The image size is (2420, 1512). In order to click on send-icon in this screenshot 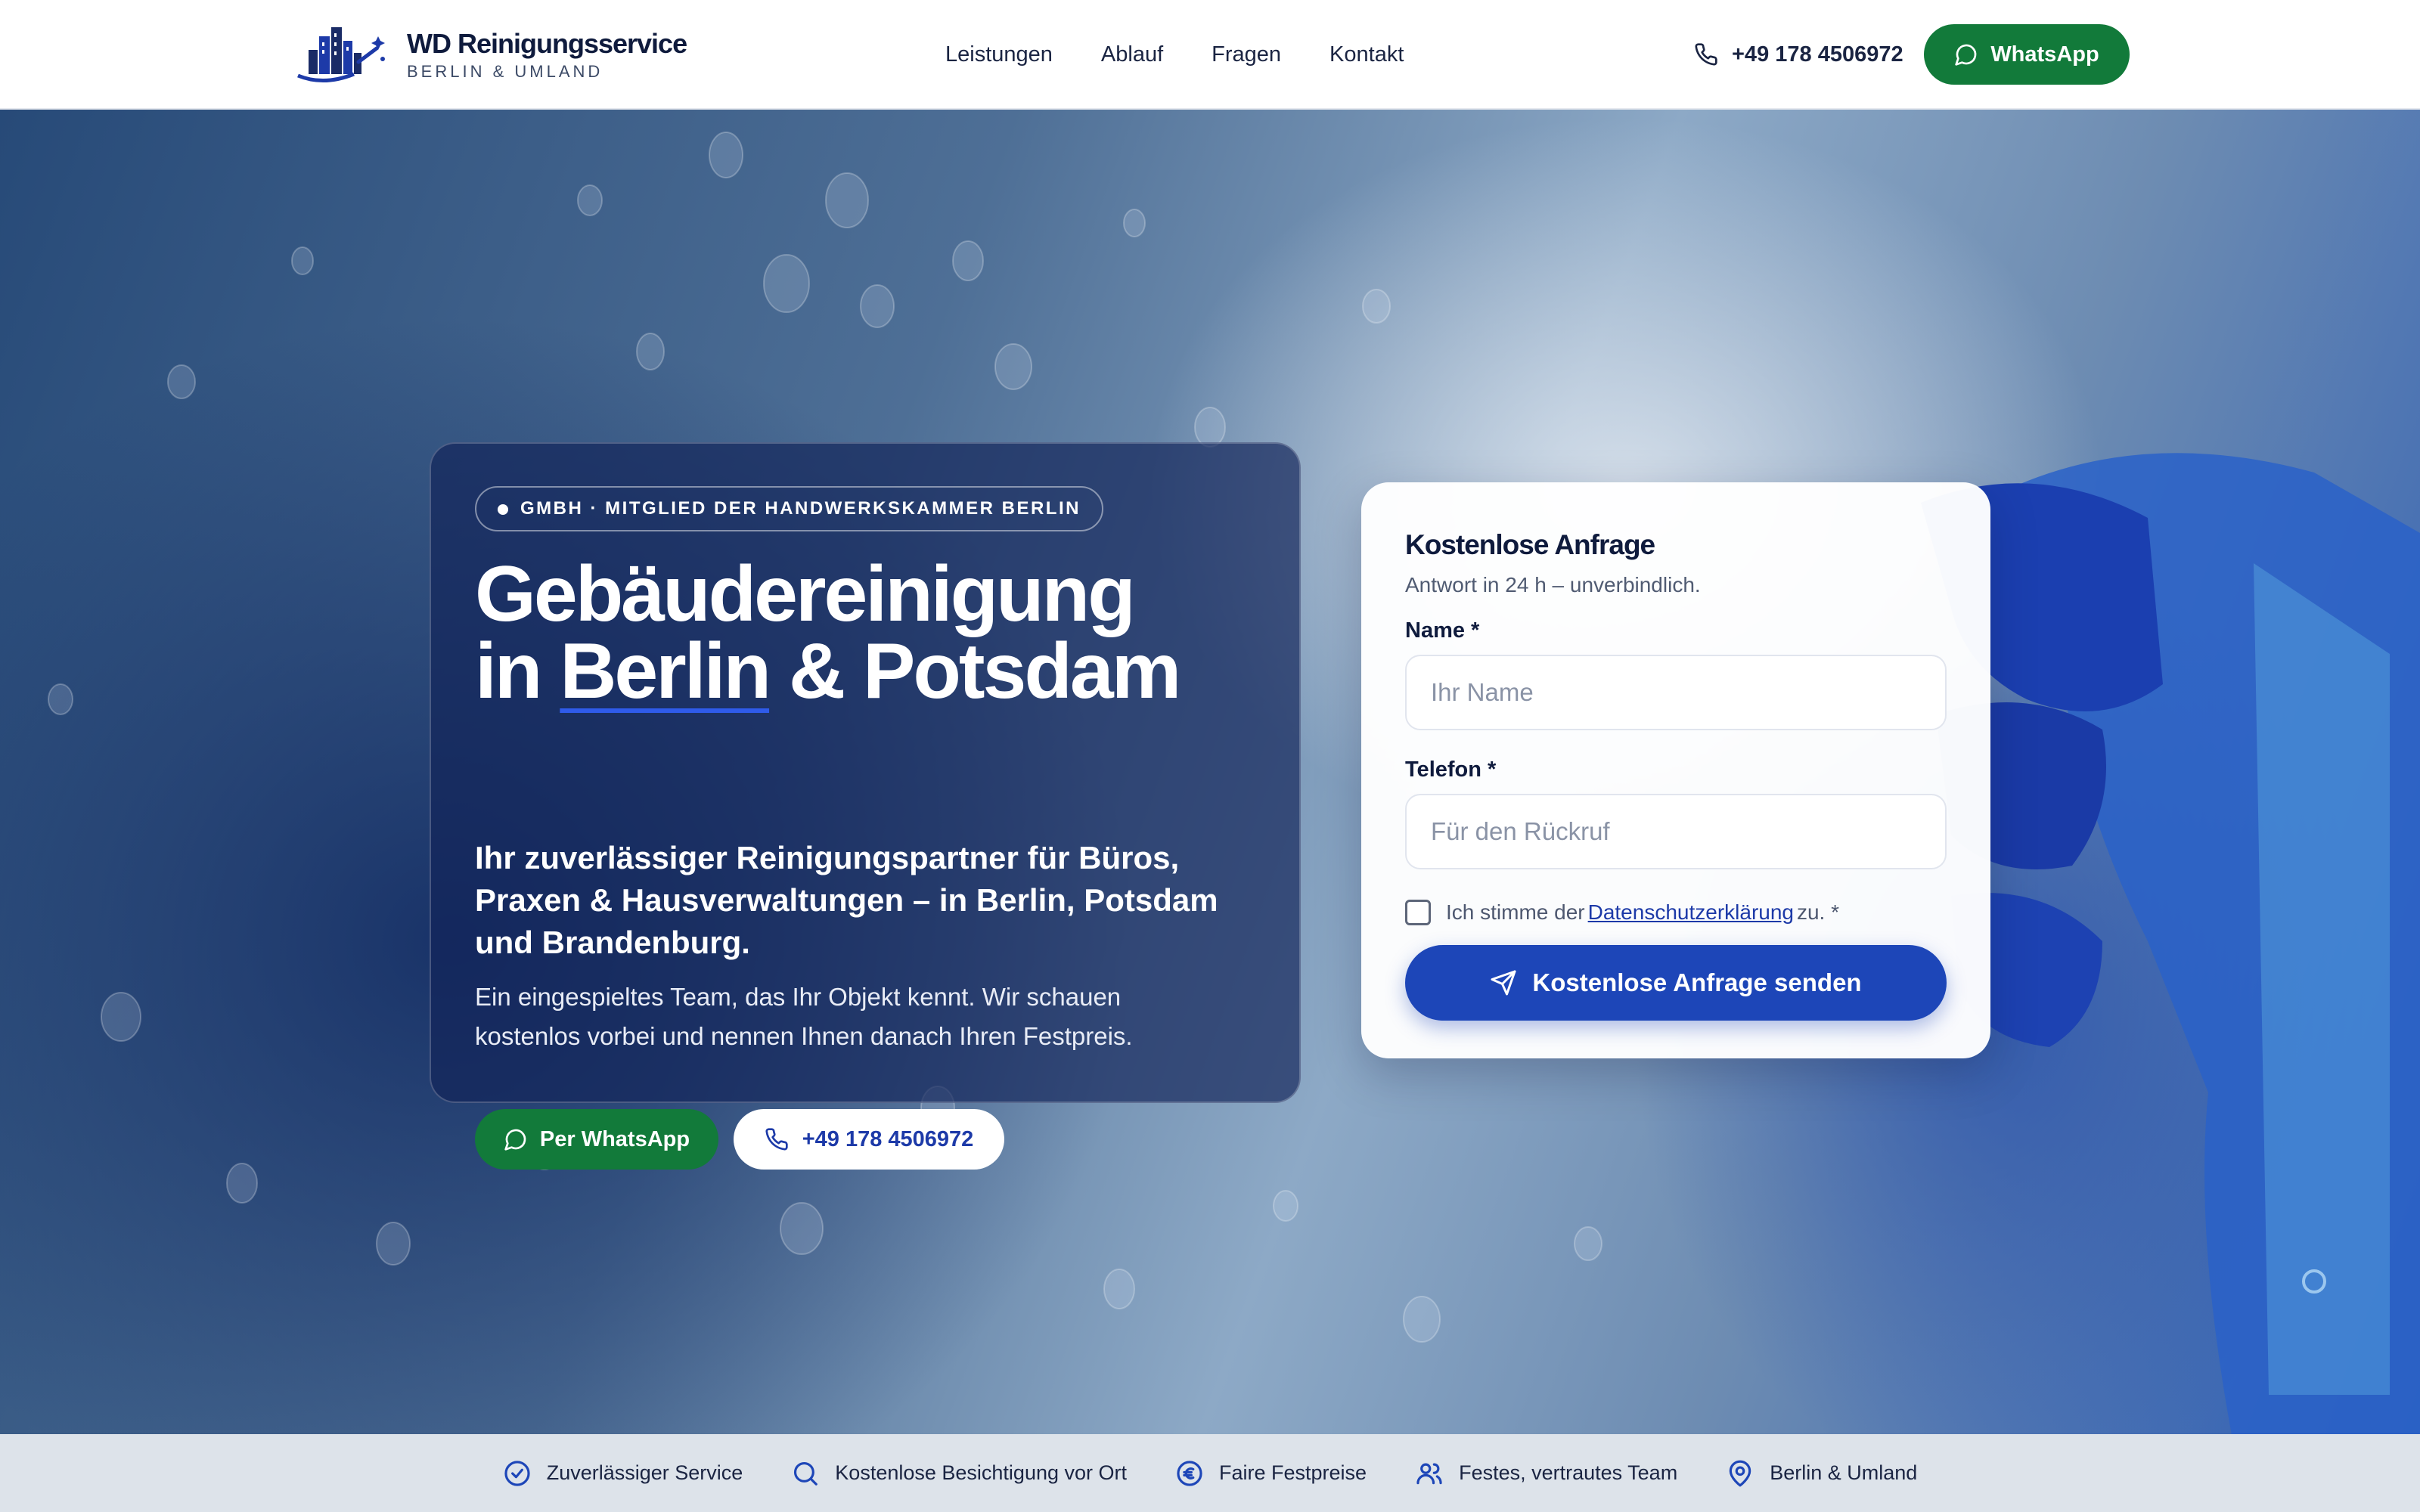, I will do `click(1503, 983)`.